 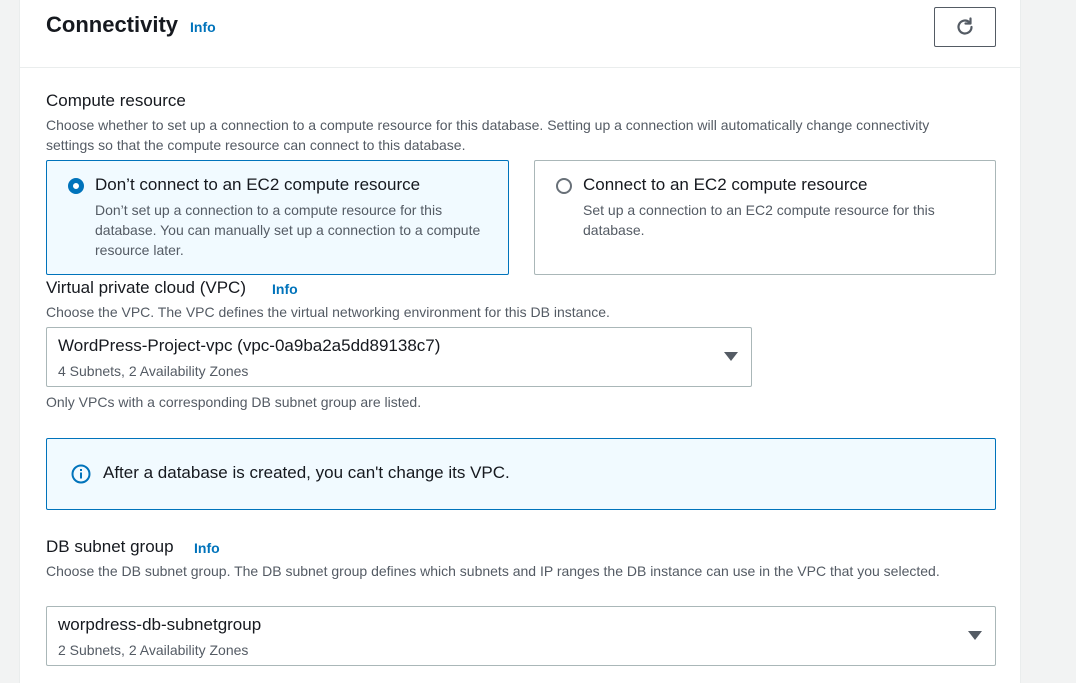 I want to click on subnet-select-value: worpdress-db-subnetgroup, so click(x=160, y=624).